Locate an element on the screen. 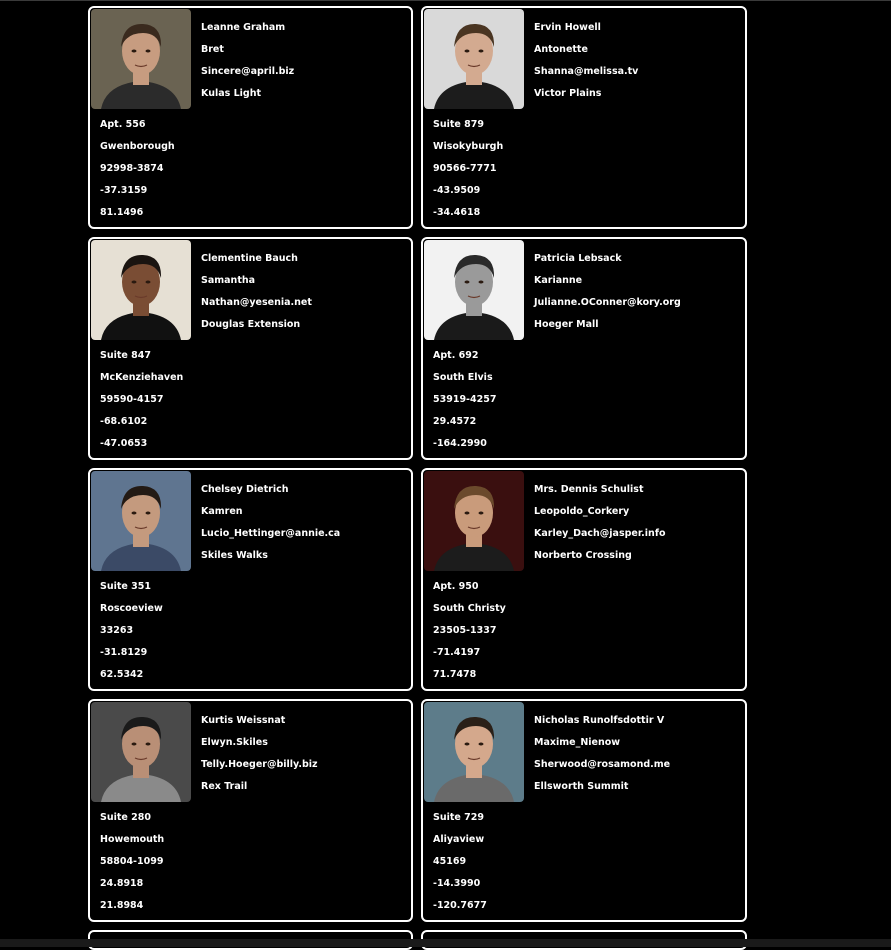  user-suite: Suite 351 is located at coordinates (125, 586).